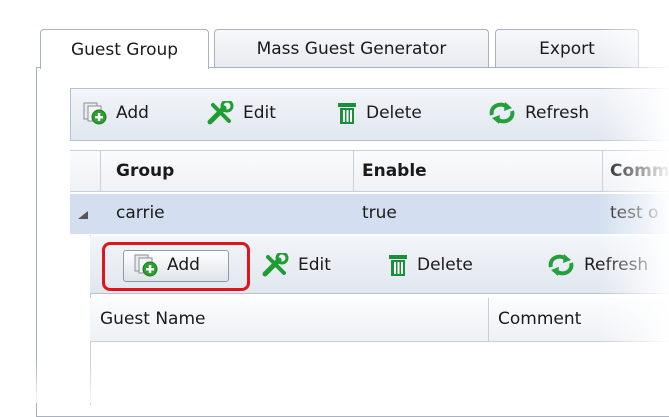  I want to click on column-header-guest-name: Guest Name, so click(153, 319).